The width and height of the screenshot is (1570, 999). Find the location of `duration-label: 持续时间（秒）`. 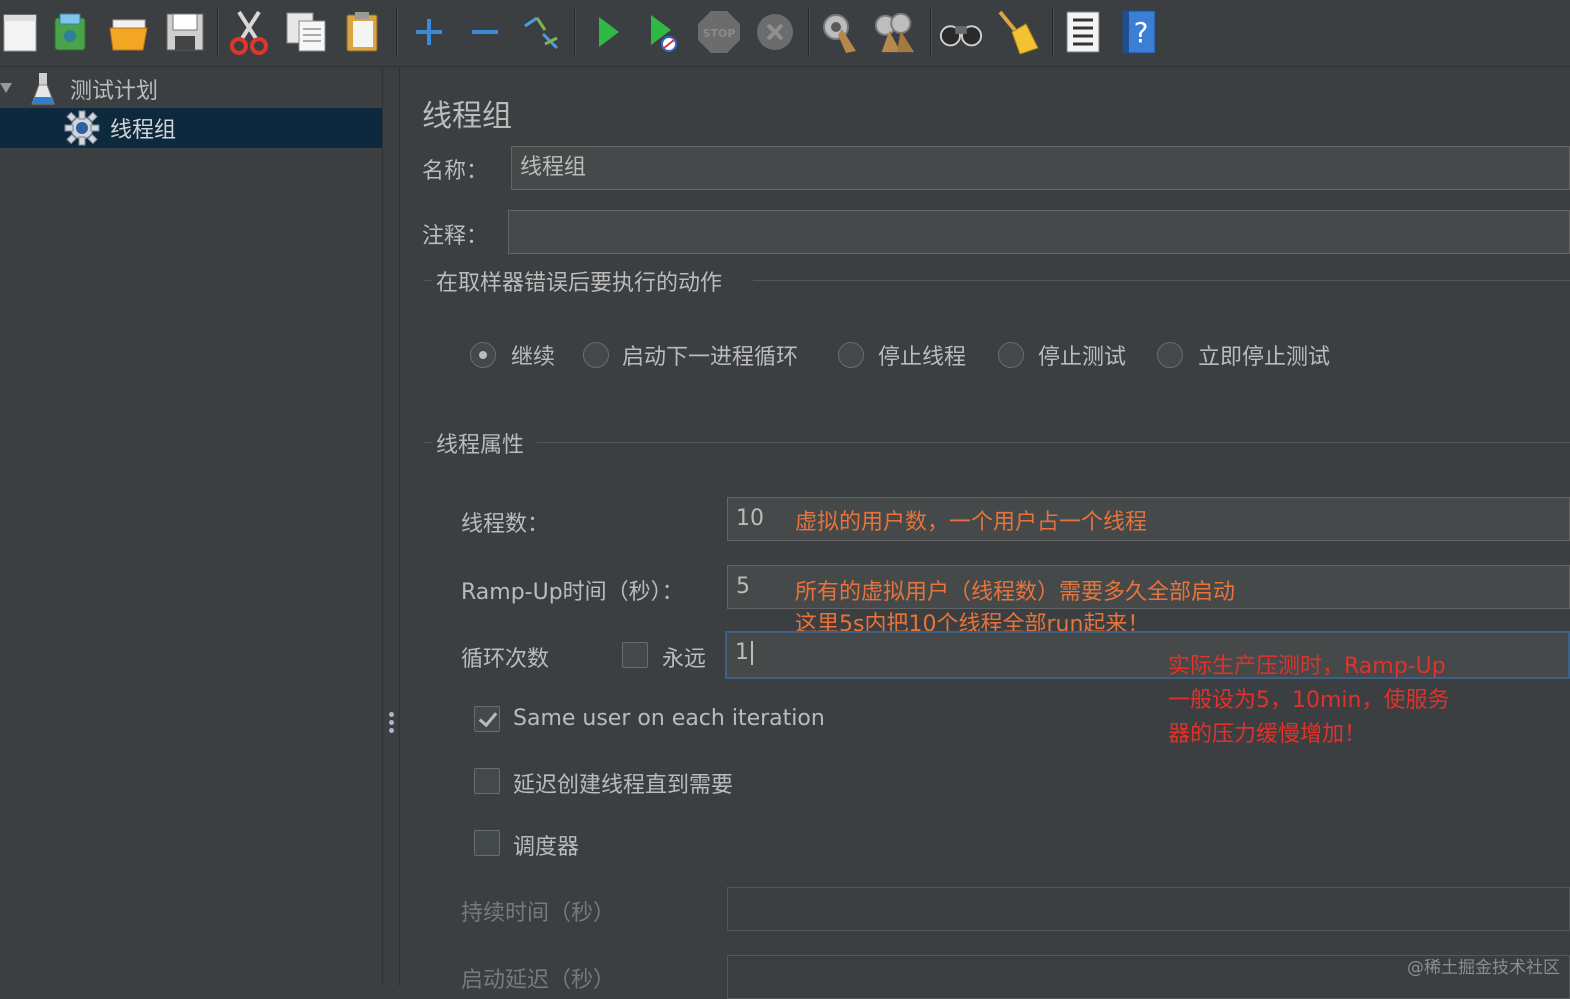

duration-label: 持续时间（秒） is located at coordinates (538, 913).